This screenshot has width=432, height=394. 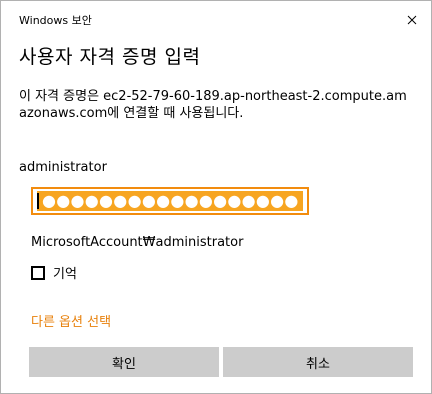 What do you see at coordinates (65, 274) in the screenshot?
I see `remember-label: 기억` at bounding box center [65, 274].